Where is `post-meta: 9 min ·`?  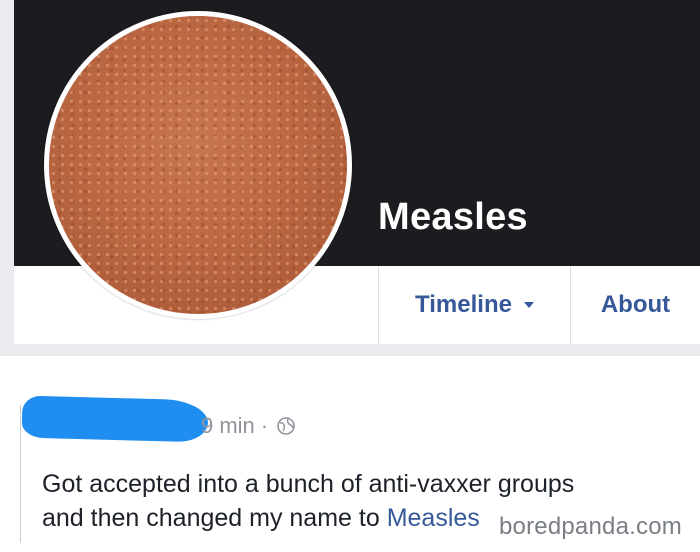
post-meta: 9 min · is located at coordinates (248, 426).